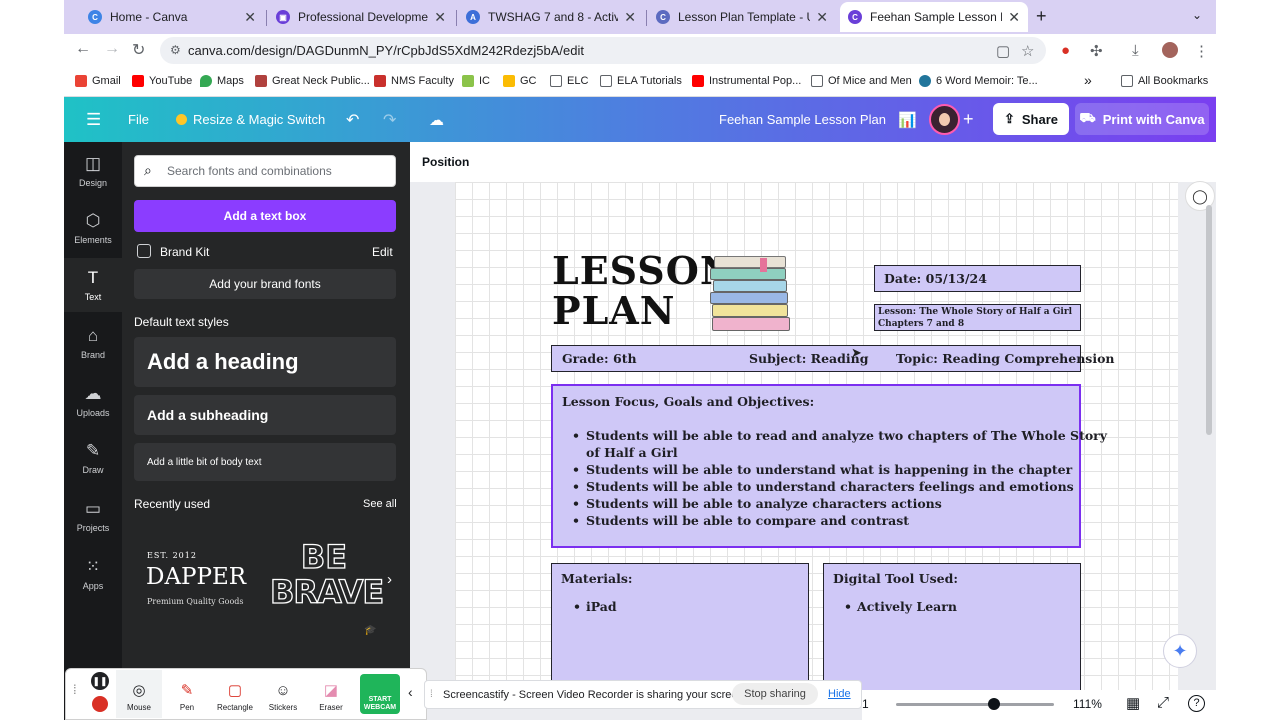 The image size is (1280, 720). I want to click on zoom-level: 111%, so click(1087, 704).